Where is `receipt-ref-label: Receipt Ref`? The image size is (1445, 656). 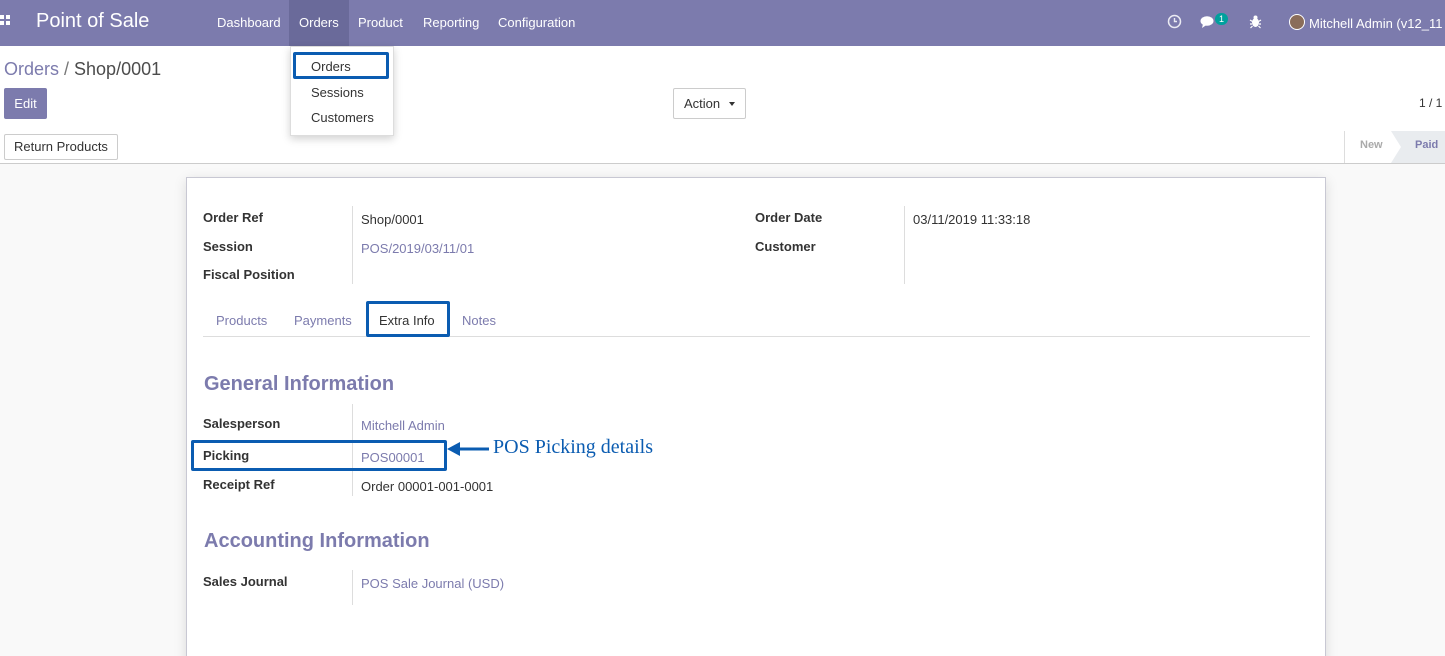
receipt-ref-label: Receipt Ref is located at coordinates (239, 484).